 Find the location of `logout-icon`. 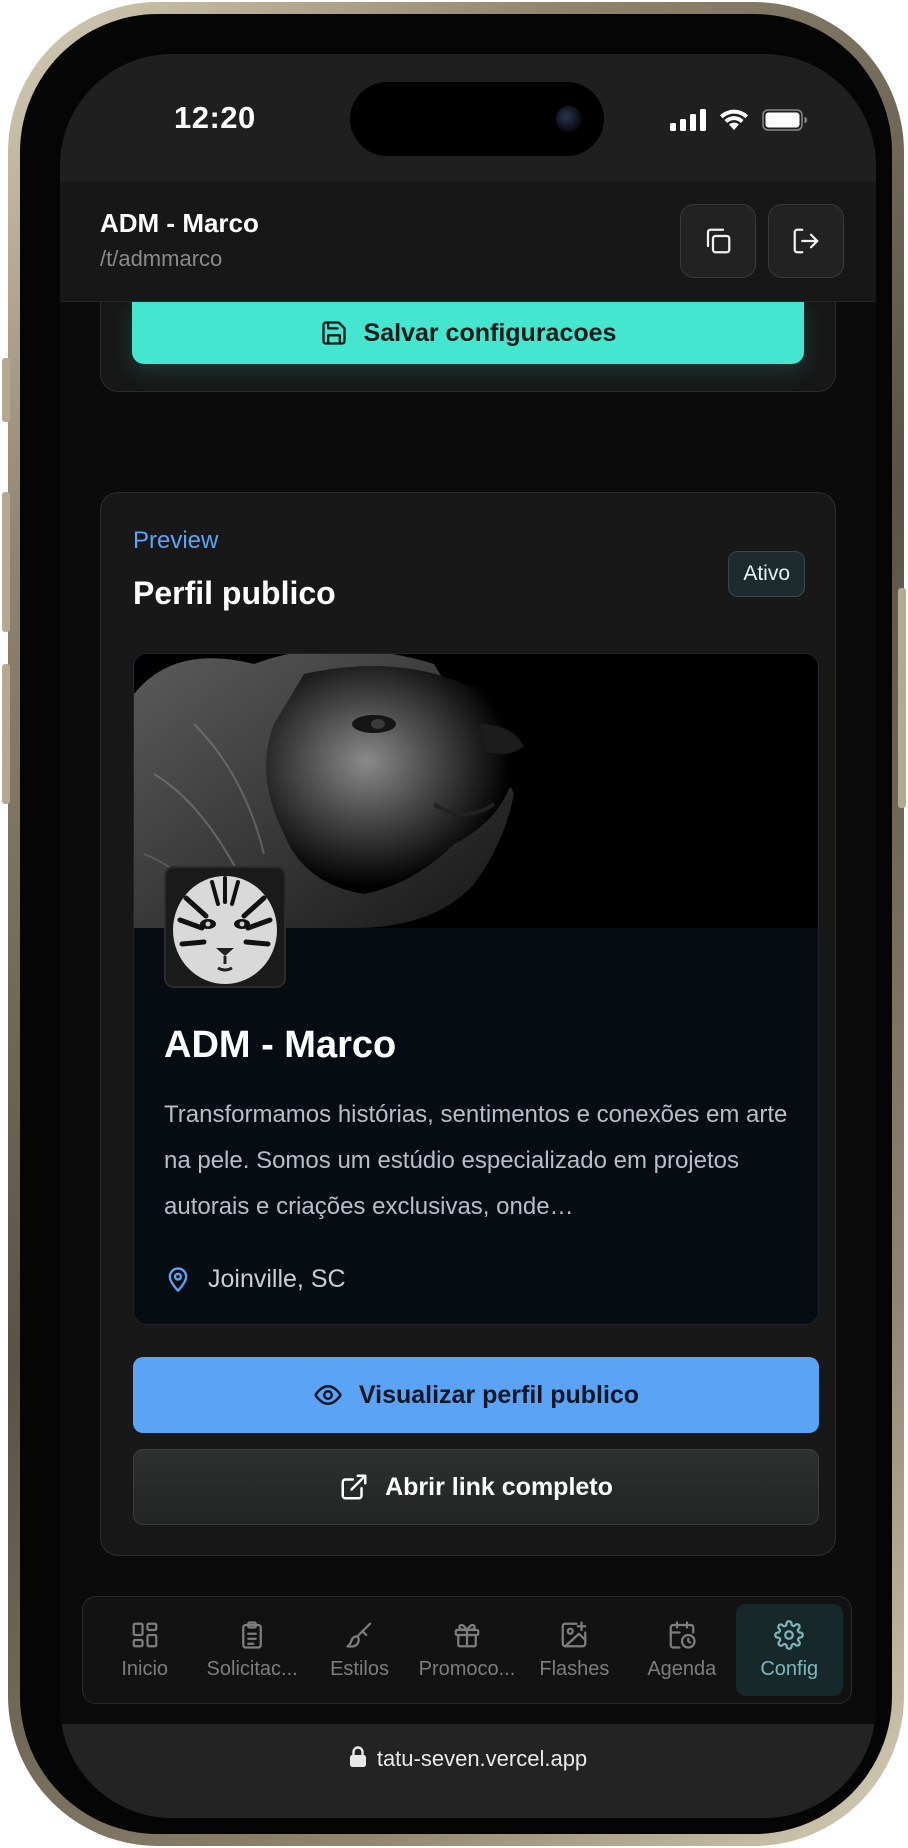

logout-icon is located at coordinates (806, 241).